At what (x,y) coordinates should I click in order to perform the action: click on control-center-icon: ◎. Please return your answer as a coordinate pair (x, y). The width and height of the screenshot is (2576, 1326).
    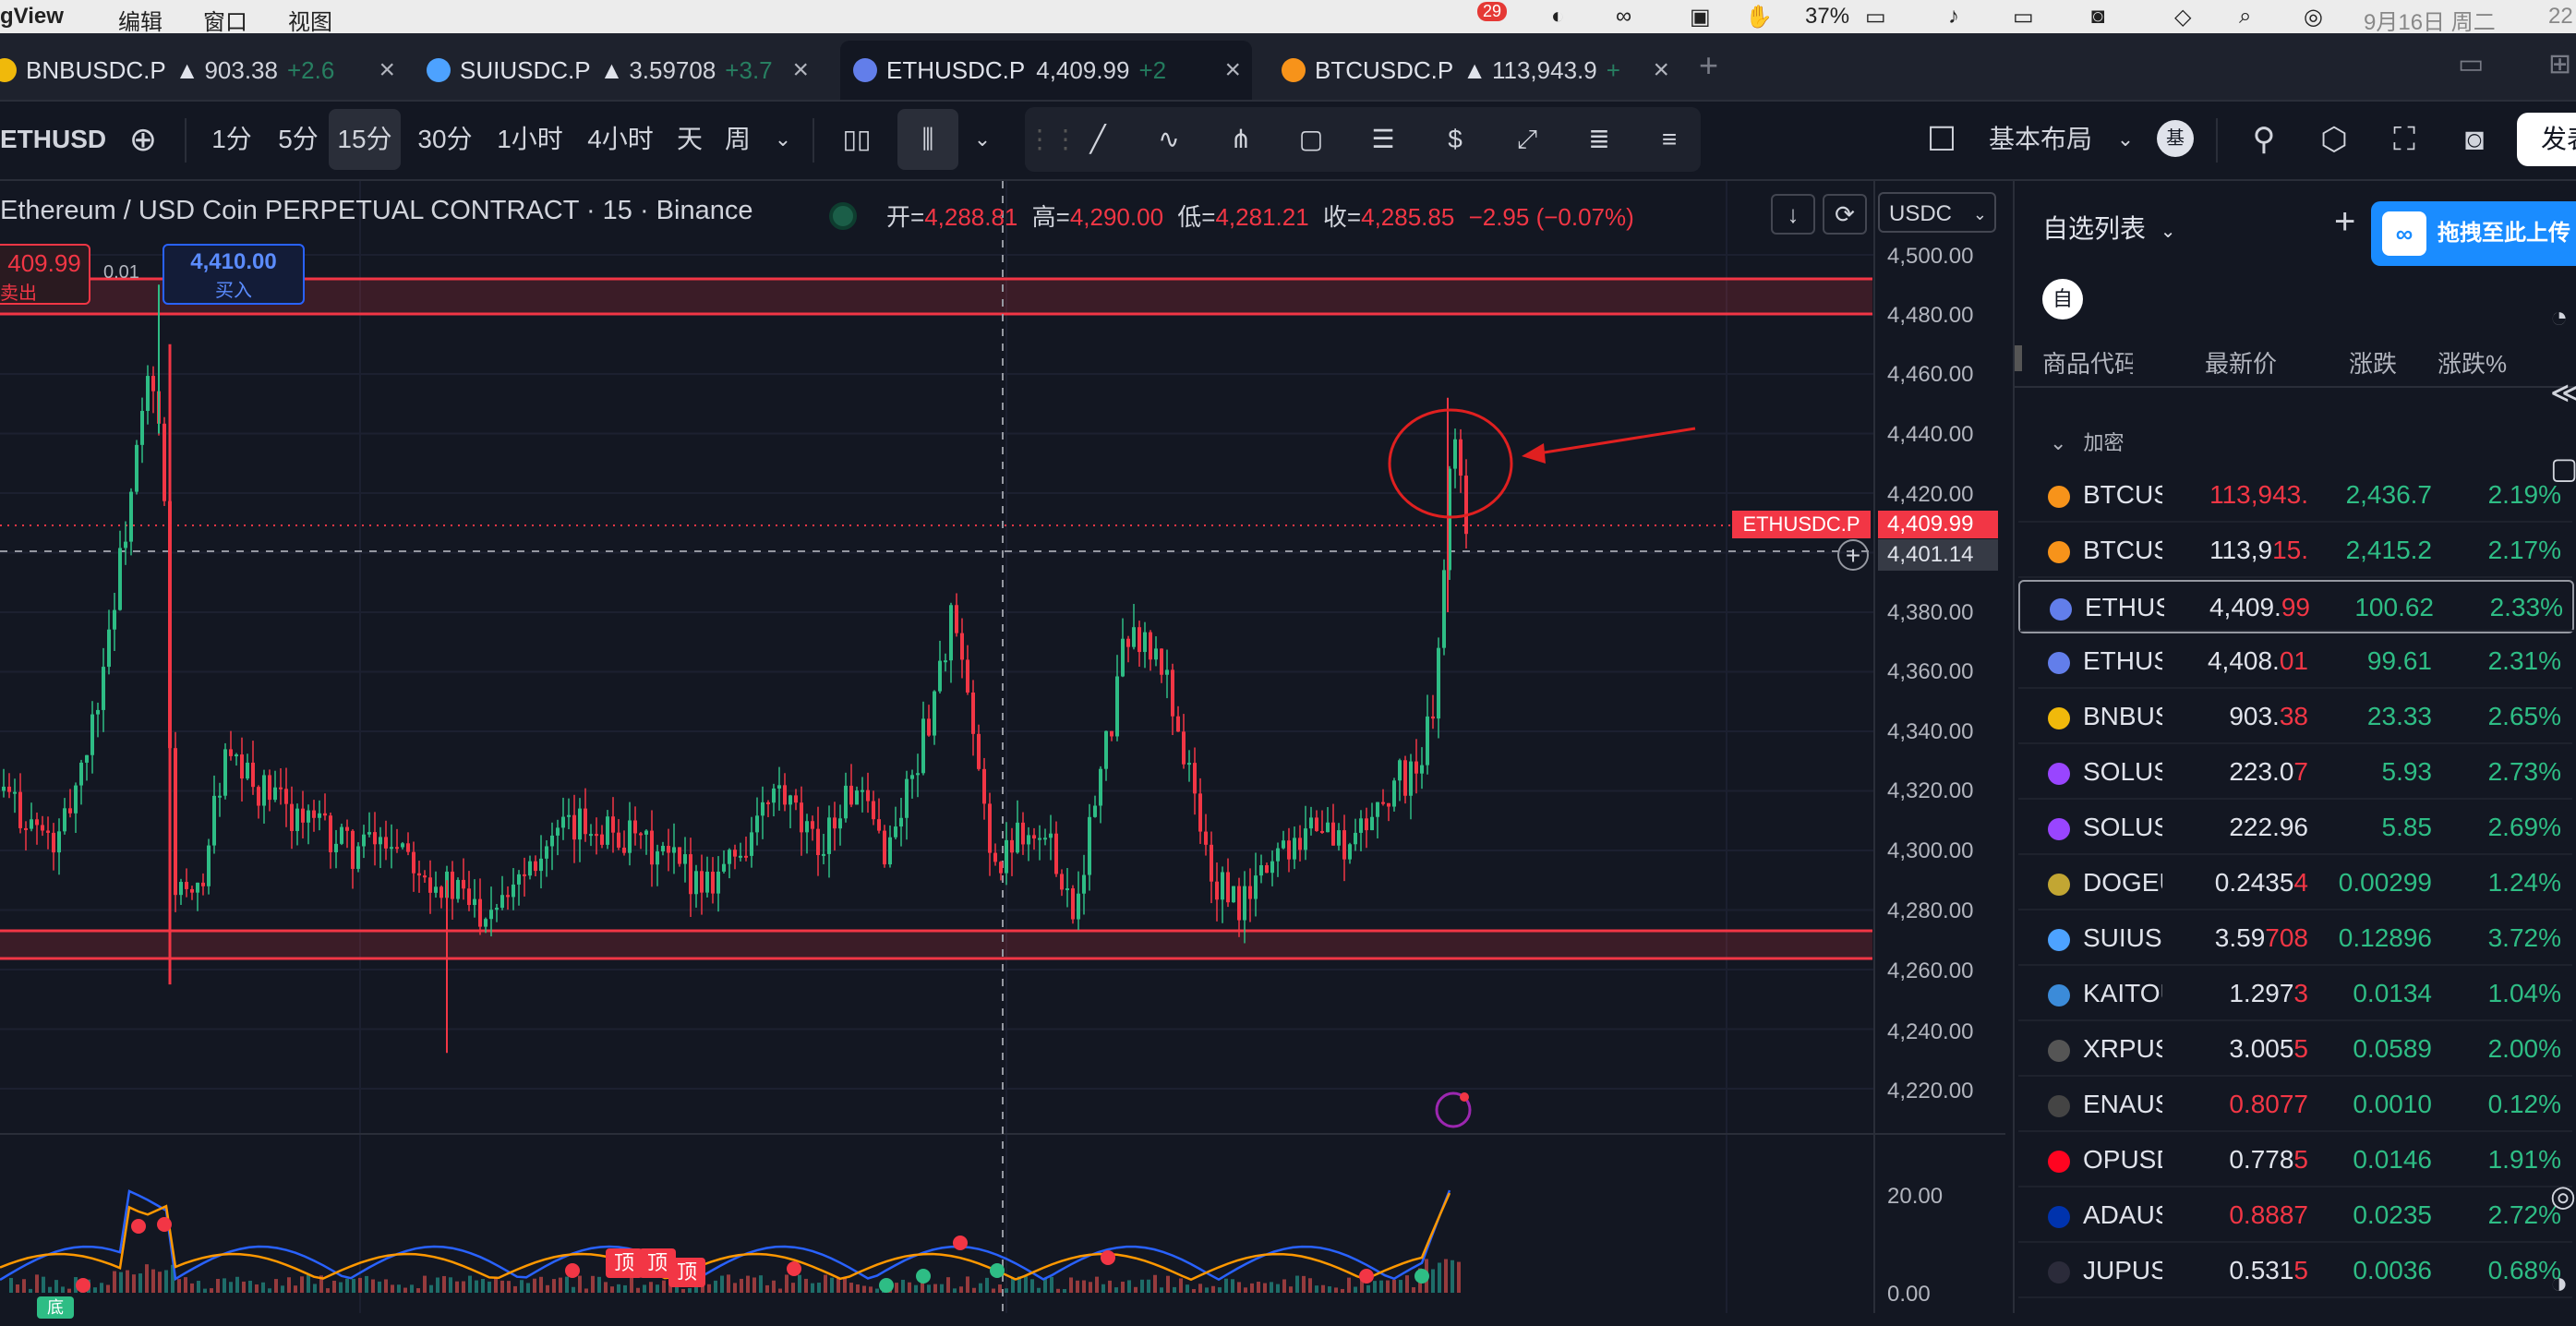
    Looking at the image, I should click on (2313, 17).